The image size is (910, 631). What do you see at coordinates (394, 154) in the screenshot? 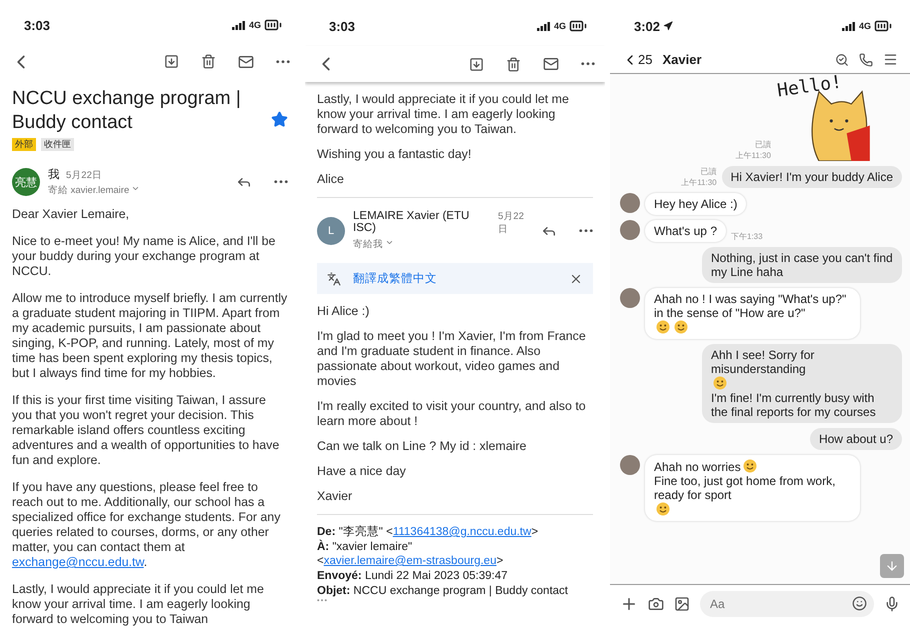
I see `email-paragraph: Wishing you a fantastic day!` at bounding box center [394, 154].